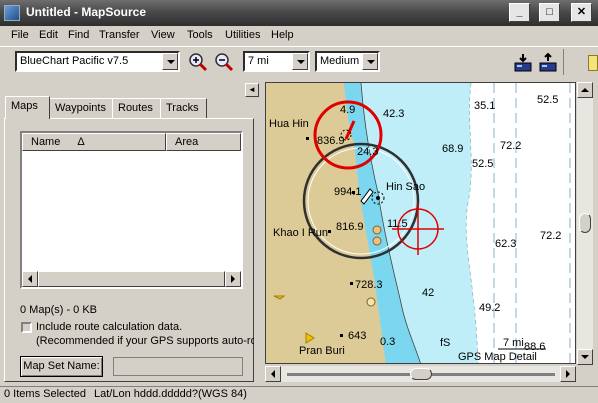 This screenshot has width=598, height=403. What do you see at coordinates (242, 35) in the screenshot?
I see `menu-utilities: Utilities` at bounding box center [242, 35].